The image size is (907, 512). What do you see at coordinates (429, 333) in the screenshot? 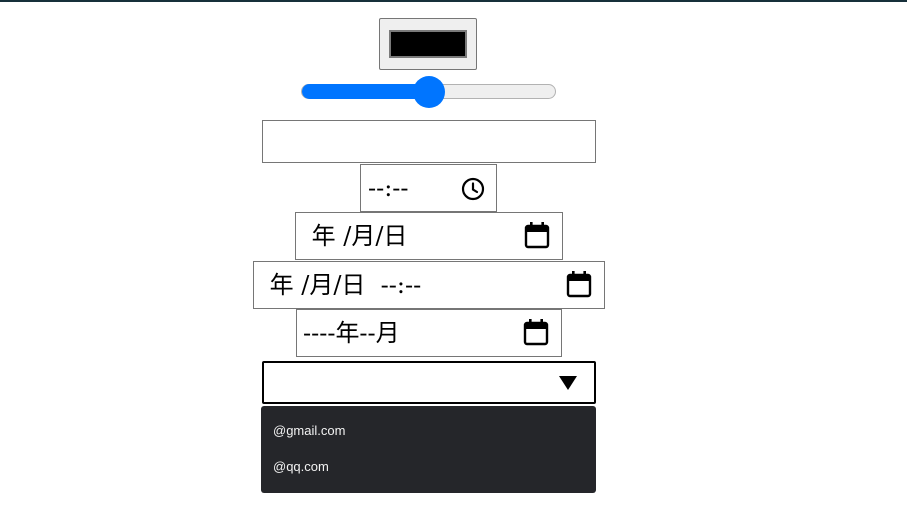
I see `month-input: ----年--月` at bounding box center [429, 333].